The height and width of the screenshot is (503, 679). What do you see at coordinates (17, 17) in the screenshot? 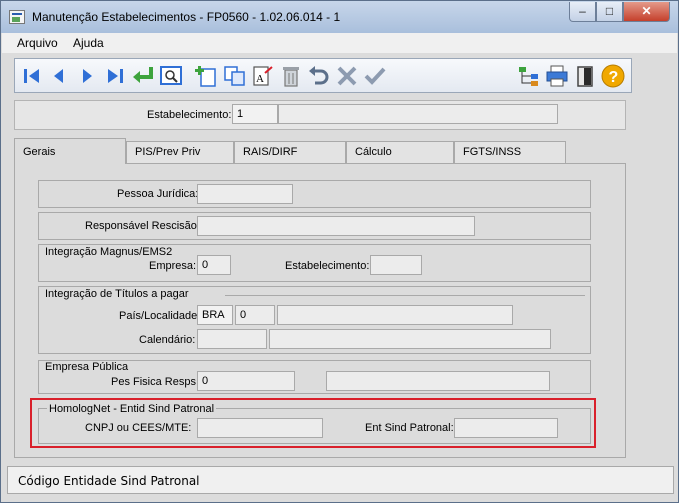
I see `app-icon` at bounding box center [17, 17].